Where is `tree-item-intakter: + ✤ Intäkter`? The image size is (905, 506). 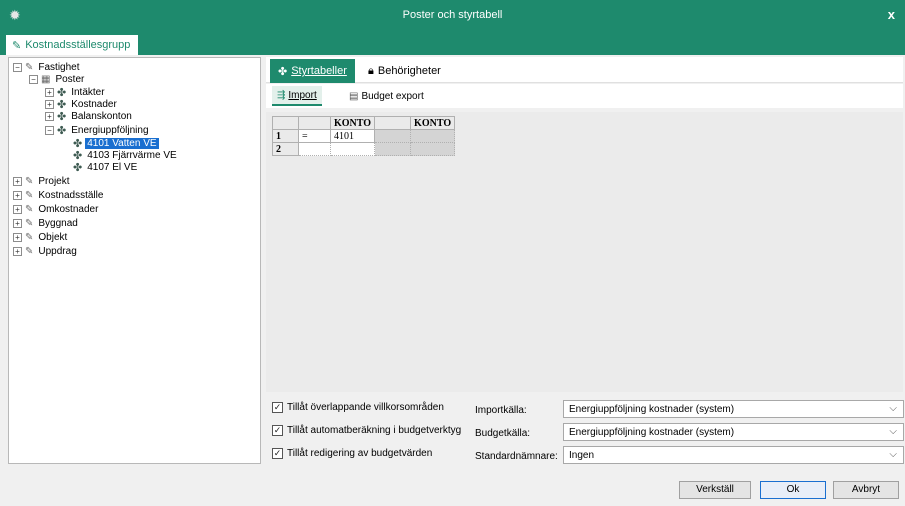 tree-item-intakter: + ✤ Intäkter is located at coordinates (76, 92).